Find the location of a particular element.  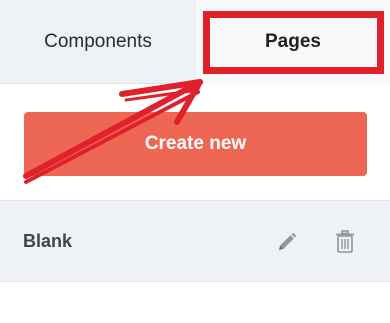

tab-components: Components is located at coordinates (98, 42).